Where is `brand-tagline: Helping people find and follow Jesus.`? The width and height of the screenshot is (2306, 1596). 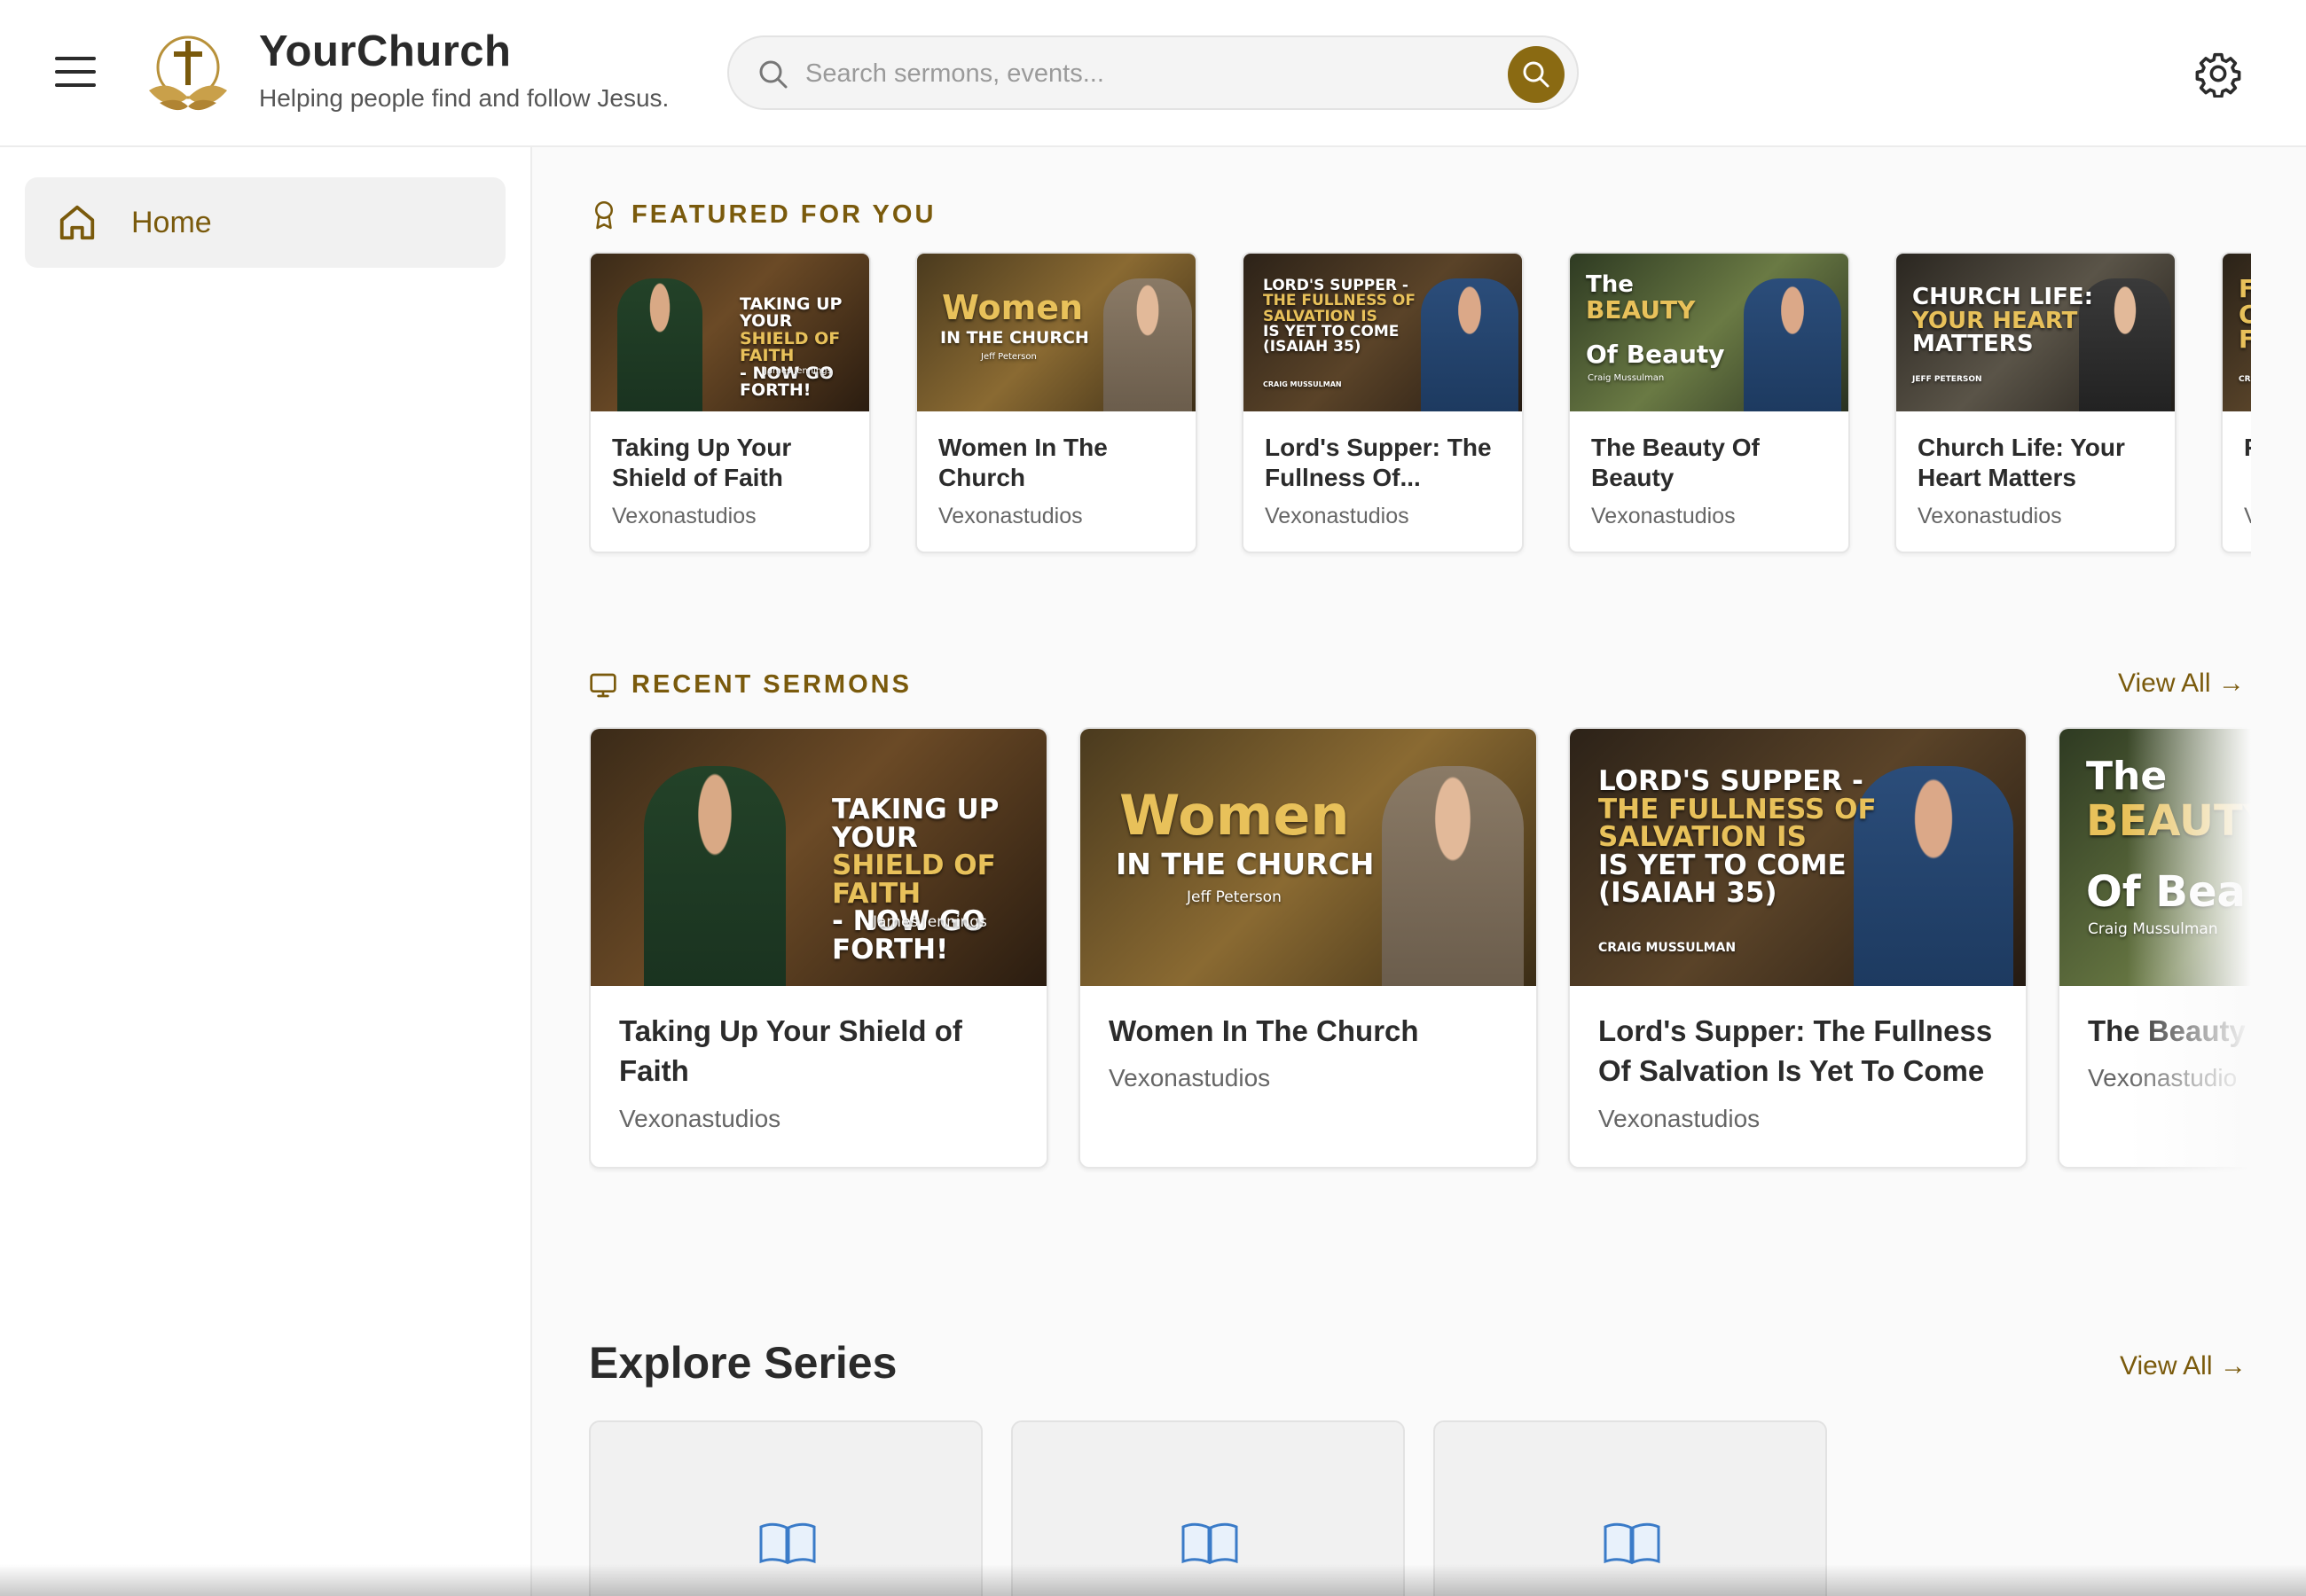
brand-tagline: Helping people find and follow Jesus. is located at coordinates (464, 98).